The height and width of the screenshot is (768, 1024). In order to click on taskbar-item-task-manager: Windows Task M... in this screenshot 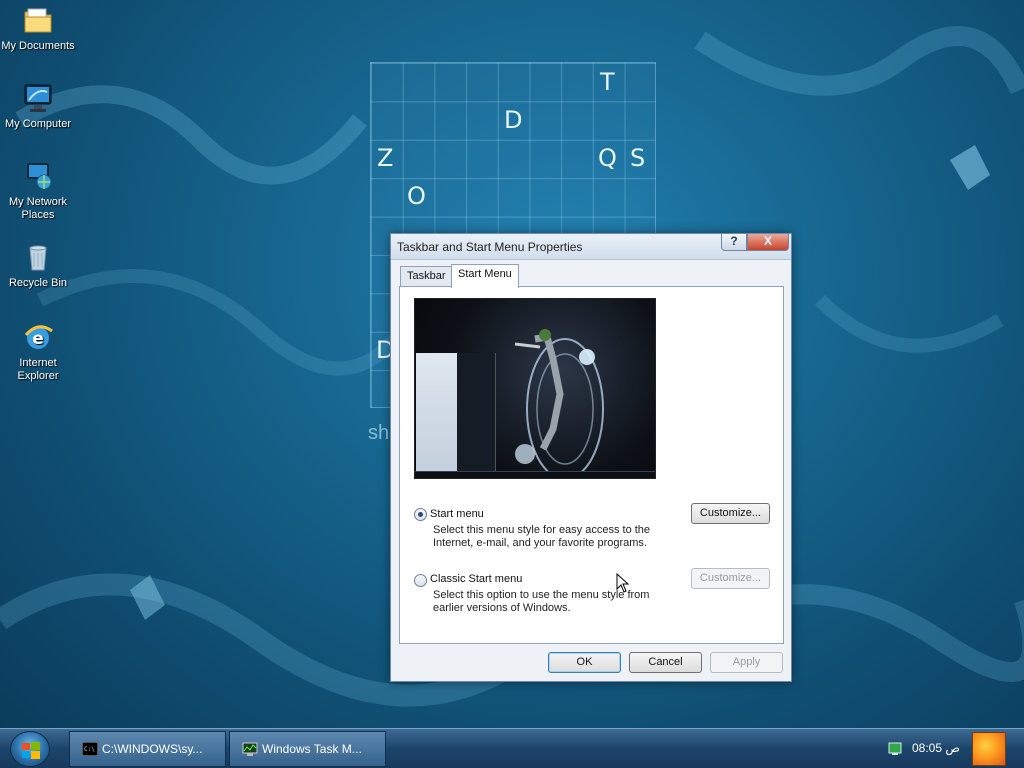, I will do `click(307, 749)`.